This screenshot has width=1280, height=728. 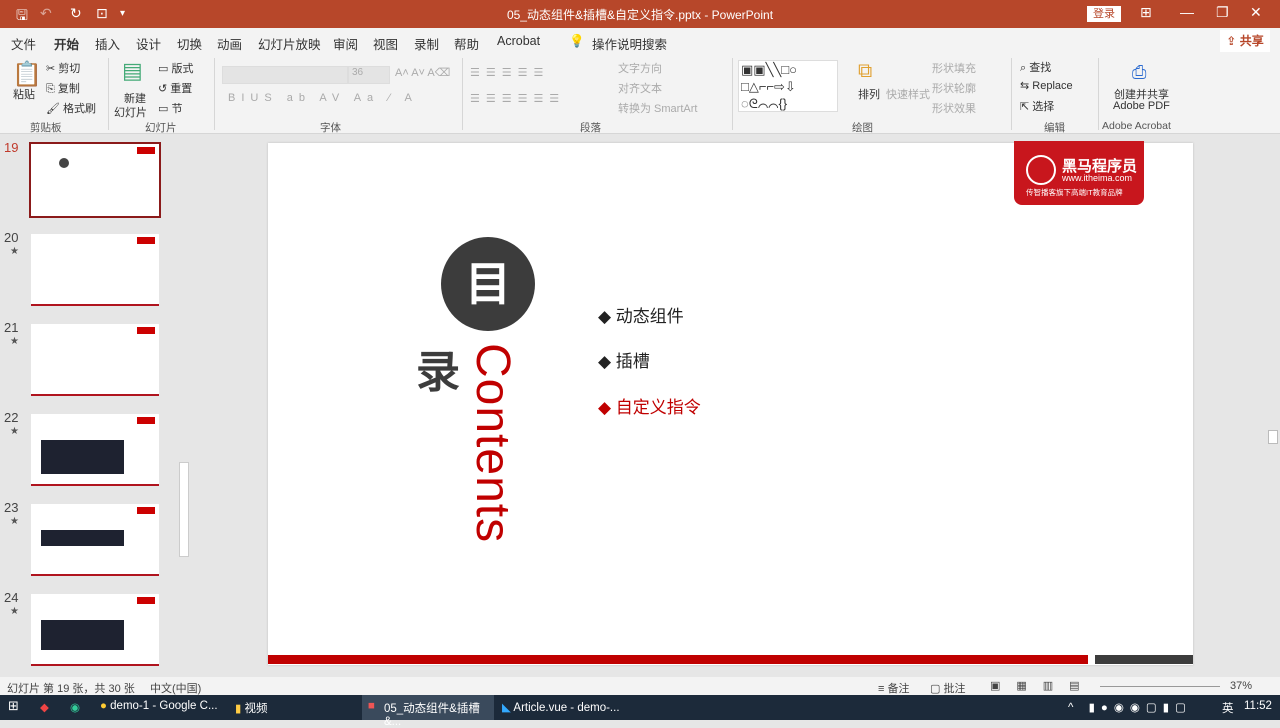 I want to click on tab-insert: 插入, so click(x=107, y=43).